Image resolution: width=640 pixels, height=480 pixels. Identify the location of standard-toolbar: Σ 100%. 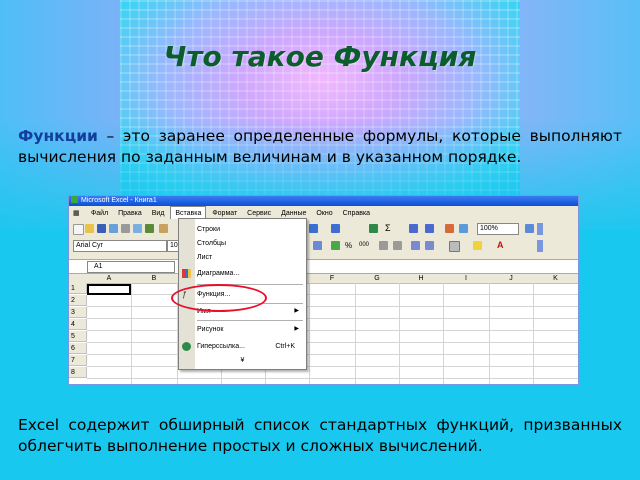
(323, 229).